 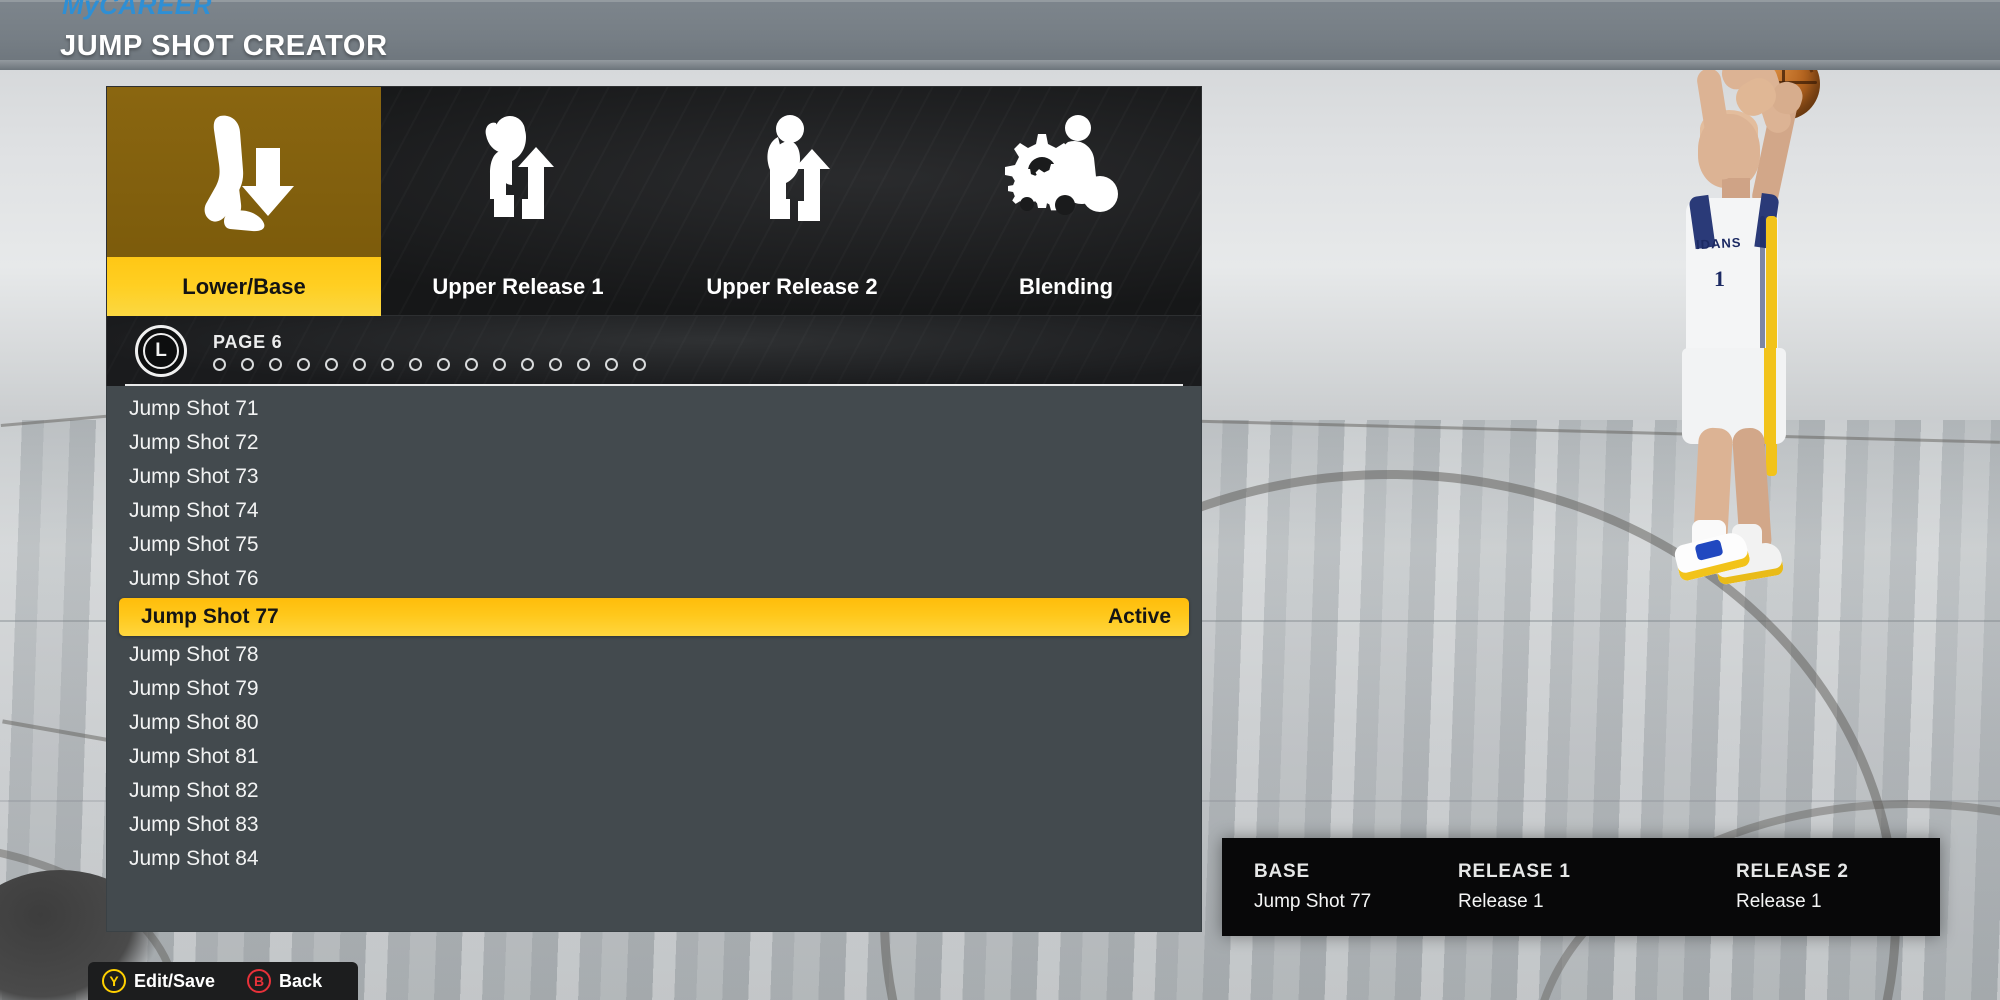 I want to click on jump-shot-row: Jump Shot 74, so click(x=654, y=511).